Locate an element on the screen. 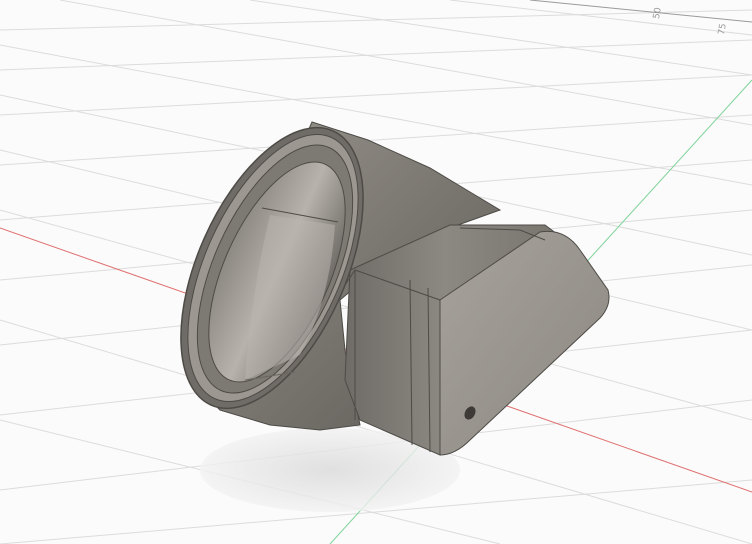  grid-tick-label: 50 is located at coordinates (658, 13).